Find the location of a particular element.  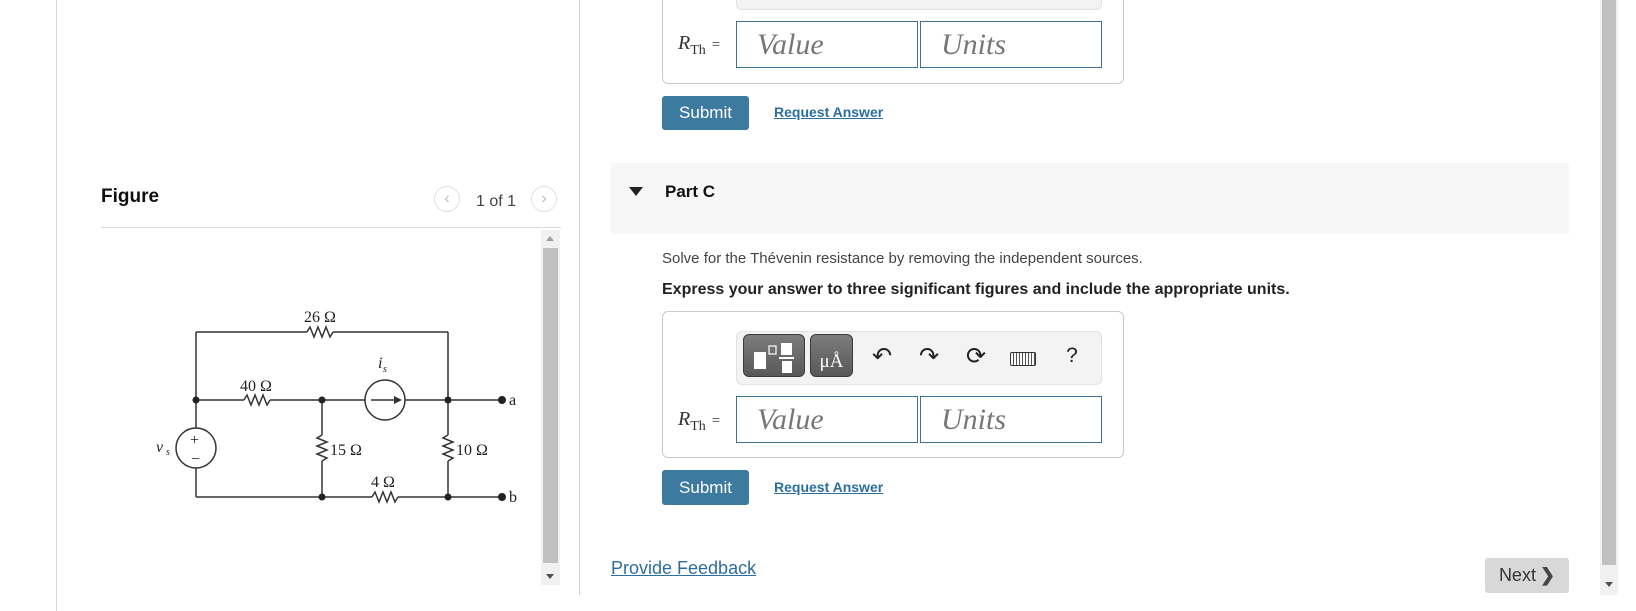

figure-scrollbar-thumb is located at coordinates (550, 405).